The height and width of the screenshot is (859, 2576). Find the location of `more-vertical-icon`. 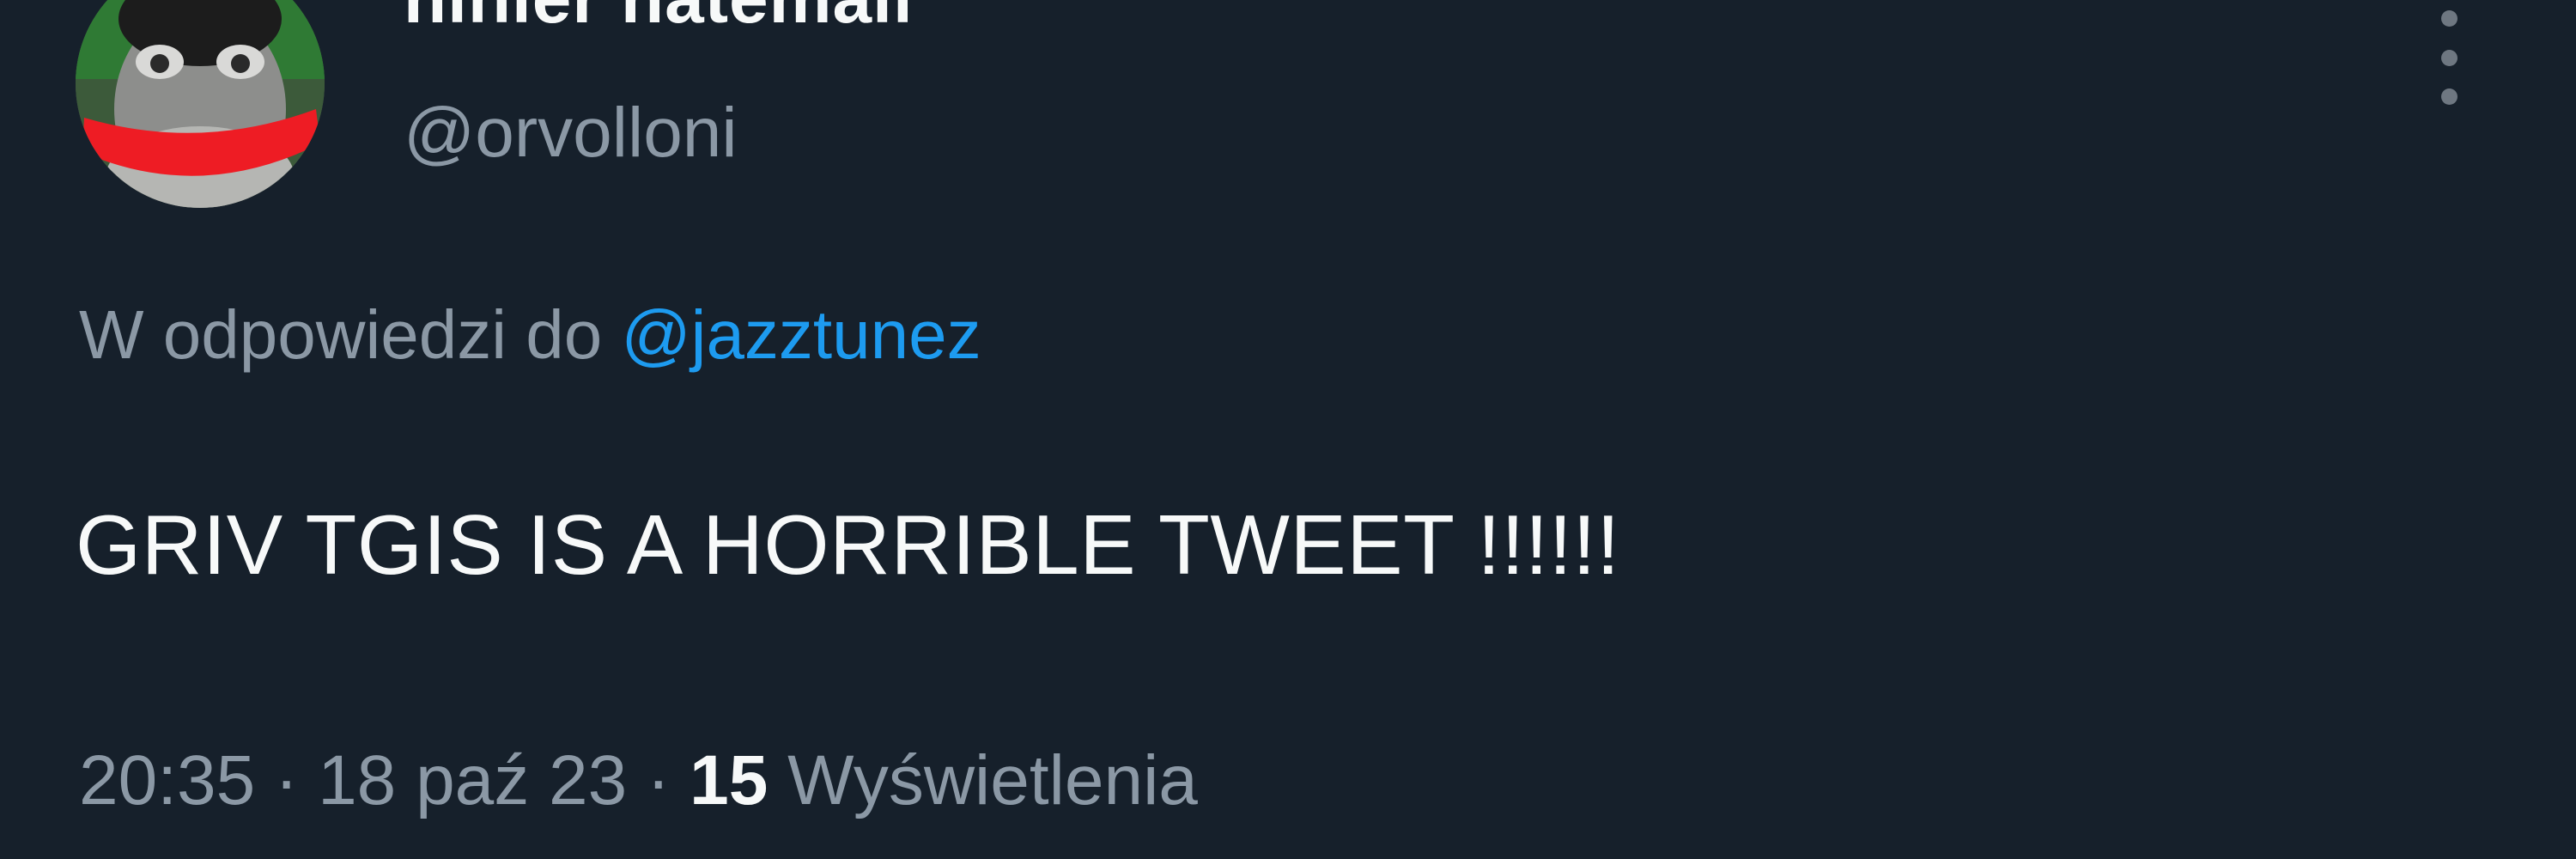

more-vertical-icon is located at coordinates (2449, 57).